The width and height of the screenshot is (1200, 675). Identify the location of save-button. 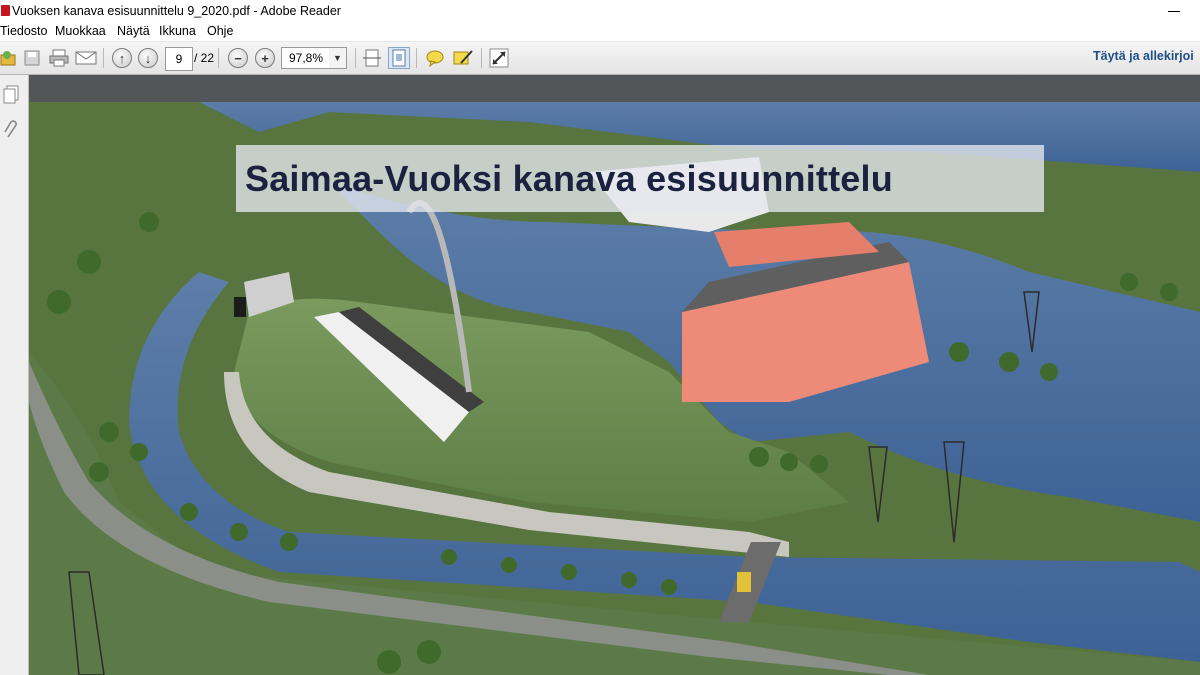
(32, 58).